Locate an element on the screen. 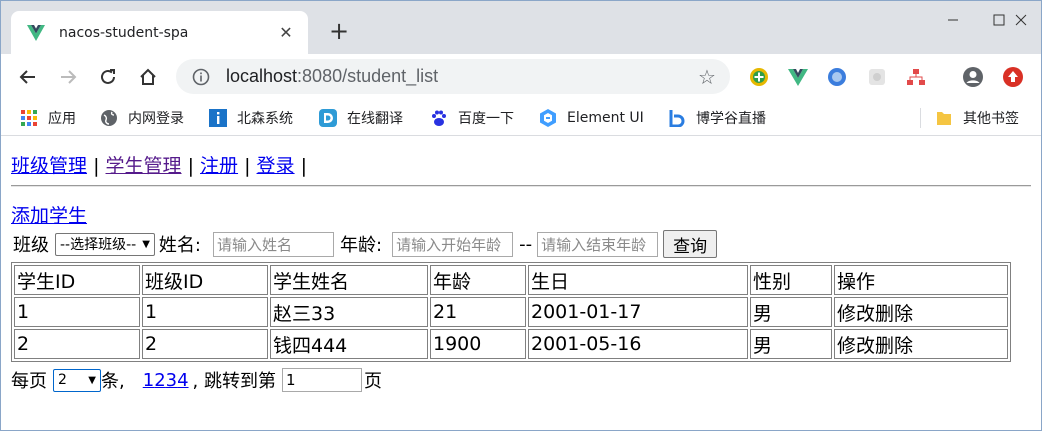  search-button: 查询 is located at coordinates (690, 244).